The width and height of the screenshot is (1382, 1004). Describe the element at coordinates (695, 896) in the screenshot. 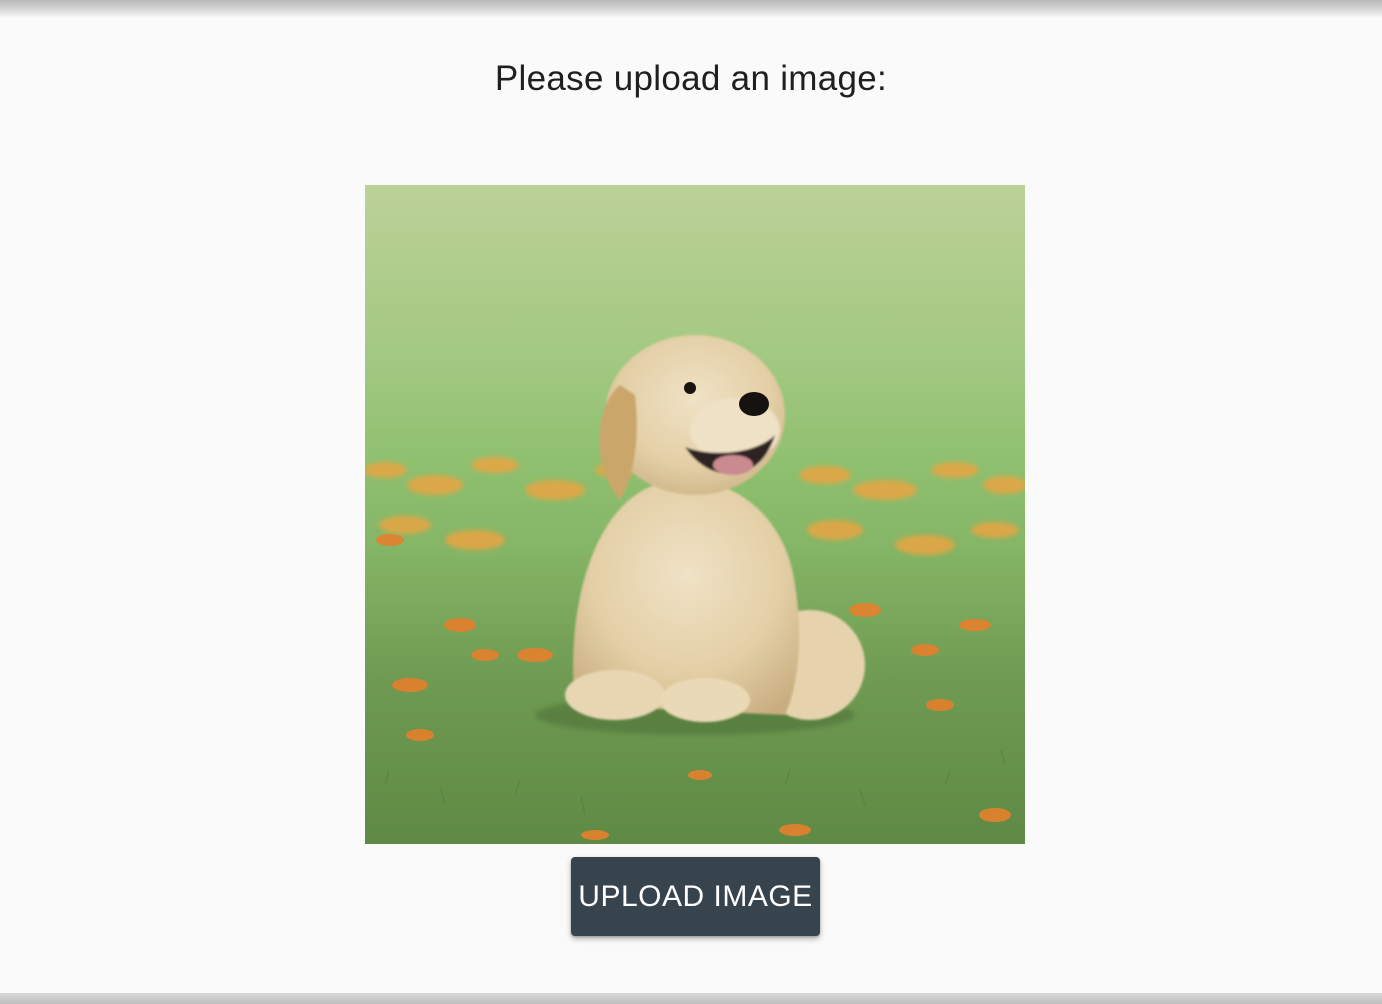

I see `upload-image-button: UPLOAD IMAGE` at that location.